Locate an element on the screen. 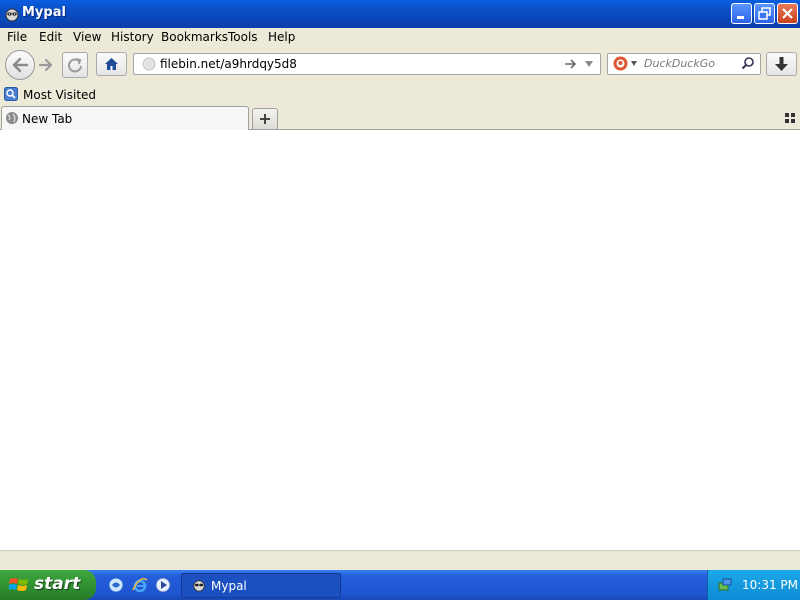 Image resolution: width=800 pixels, height=600 pixels. forward-arrow-icon is located at coordinates (46, 65).